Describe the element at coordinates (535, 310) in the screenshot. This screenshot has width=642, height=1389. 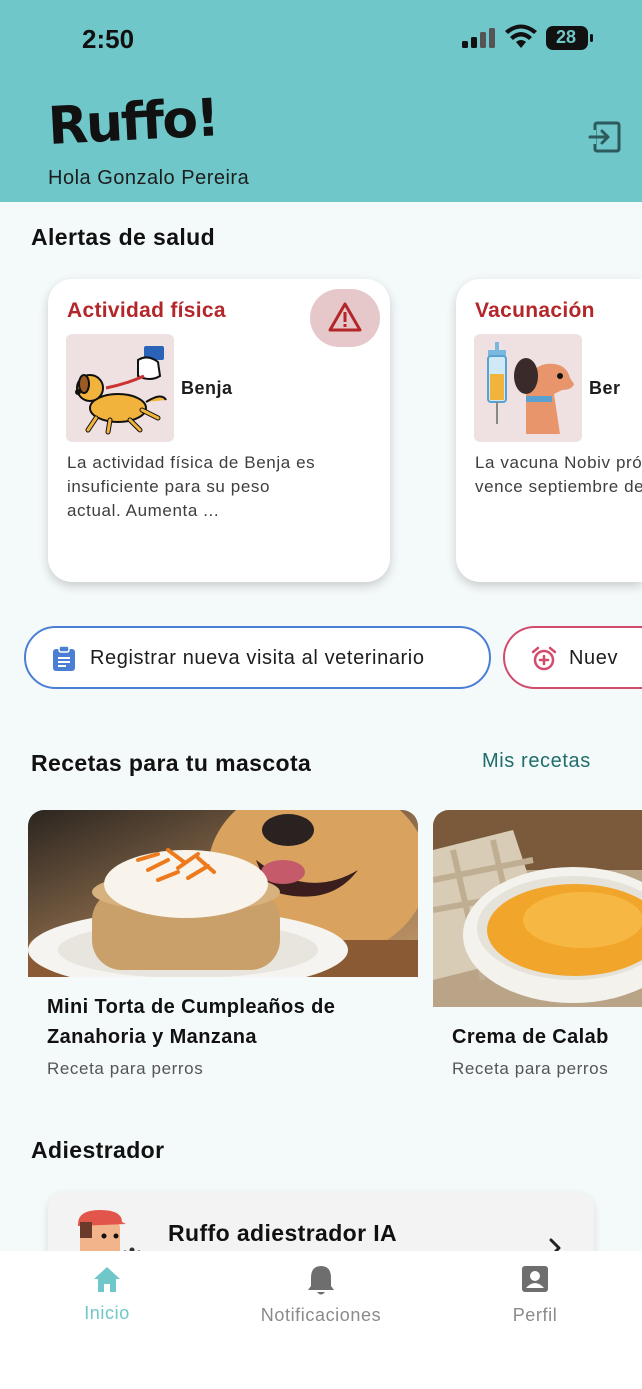
I see `alert-title: Vacunación` at that location.